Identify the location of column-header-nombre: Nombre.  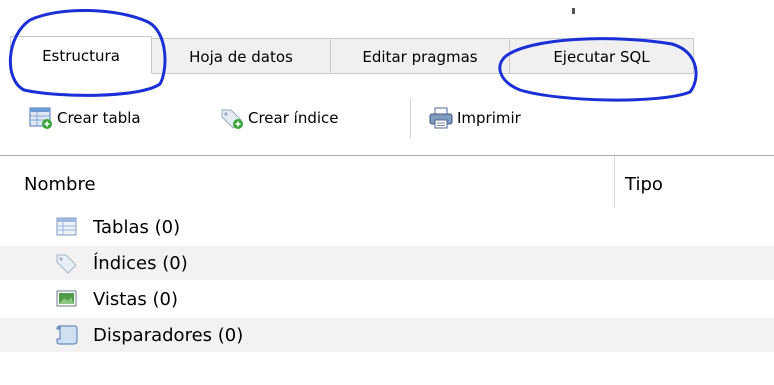
(60, 184).